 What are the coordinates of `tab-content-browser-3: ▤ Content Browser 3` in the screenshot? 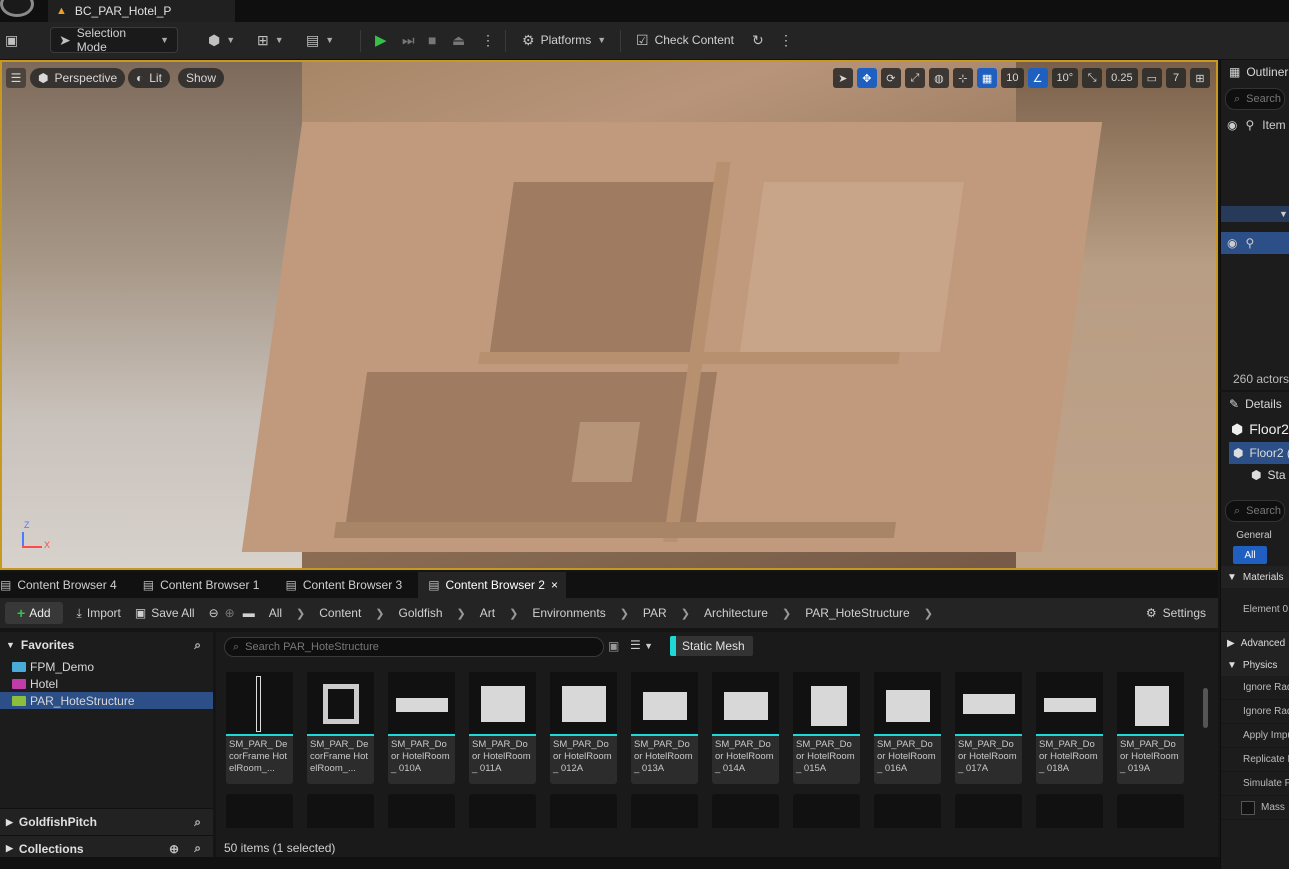 It's located at (346, 585).